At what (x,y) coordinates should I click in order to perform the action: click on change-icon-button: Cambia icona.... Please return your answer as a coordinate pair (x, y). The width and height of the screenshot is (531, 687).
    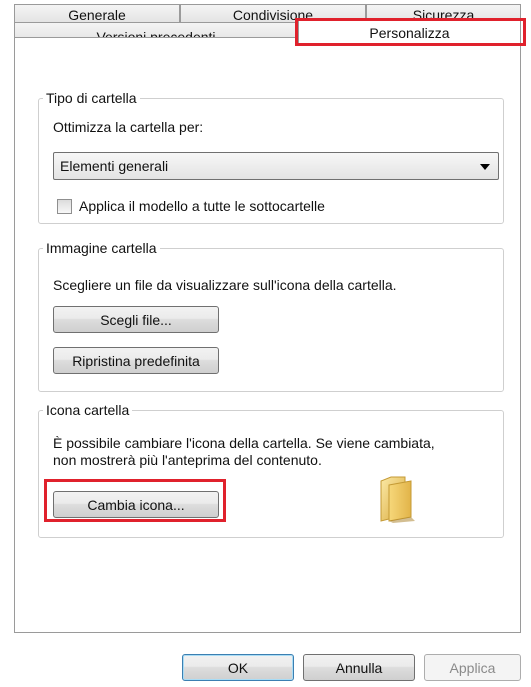
    Looking at the image, I should click on (136, 504).